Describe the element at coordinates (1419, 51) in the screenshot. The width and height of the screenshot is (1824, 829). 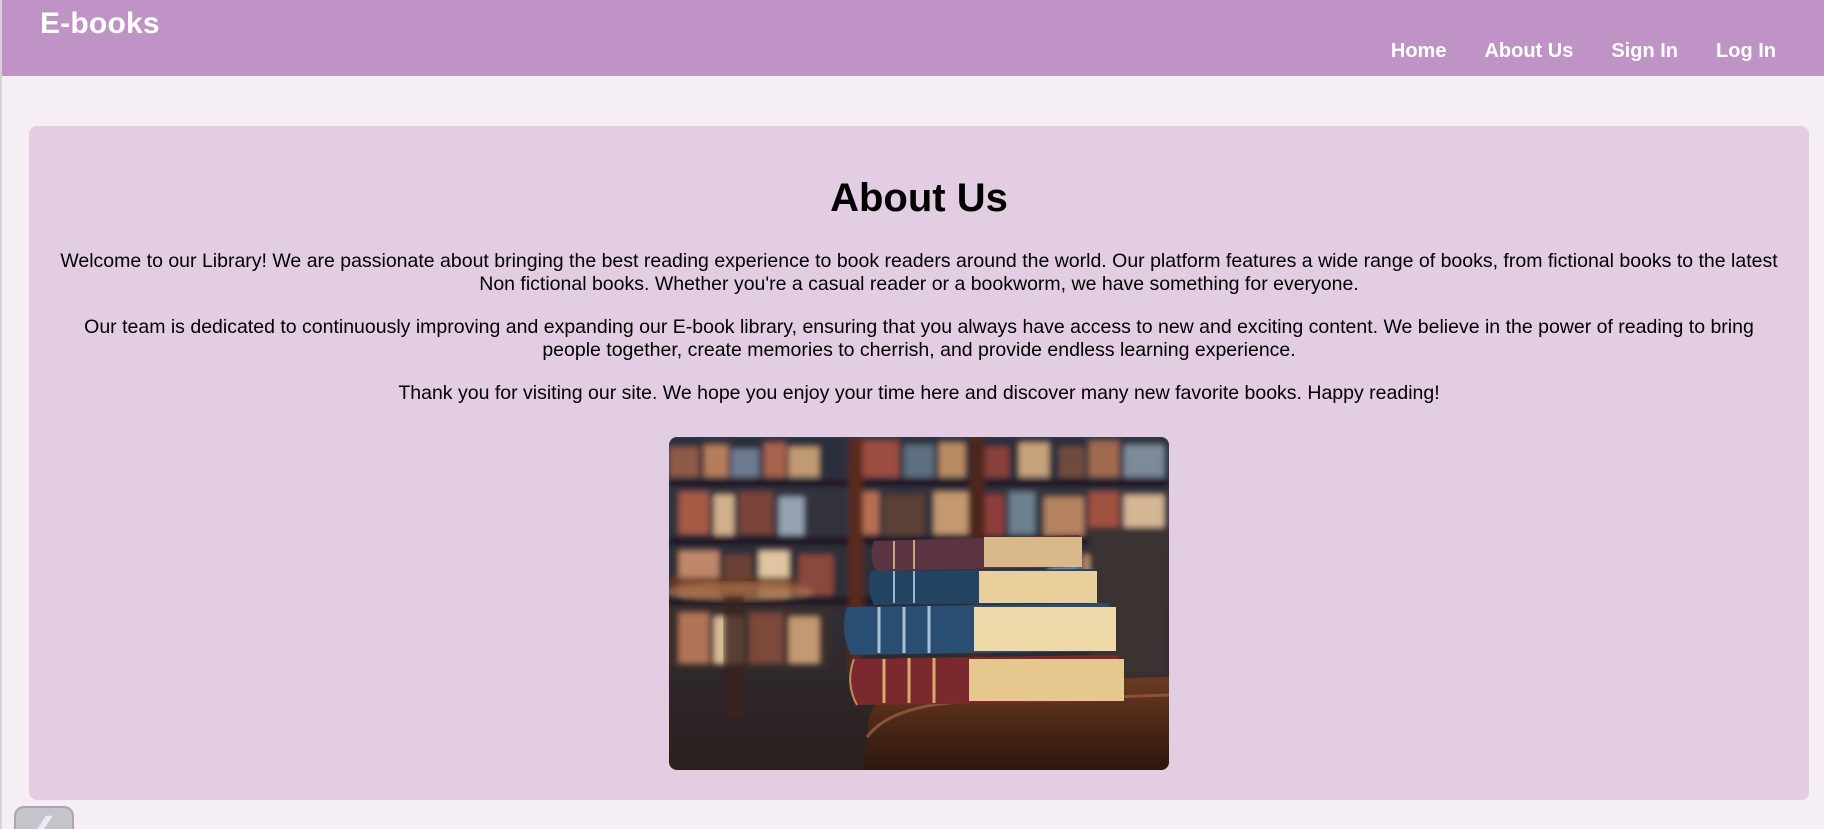
I see `nav-link-home: Home` at that location.